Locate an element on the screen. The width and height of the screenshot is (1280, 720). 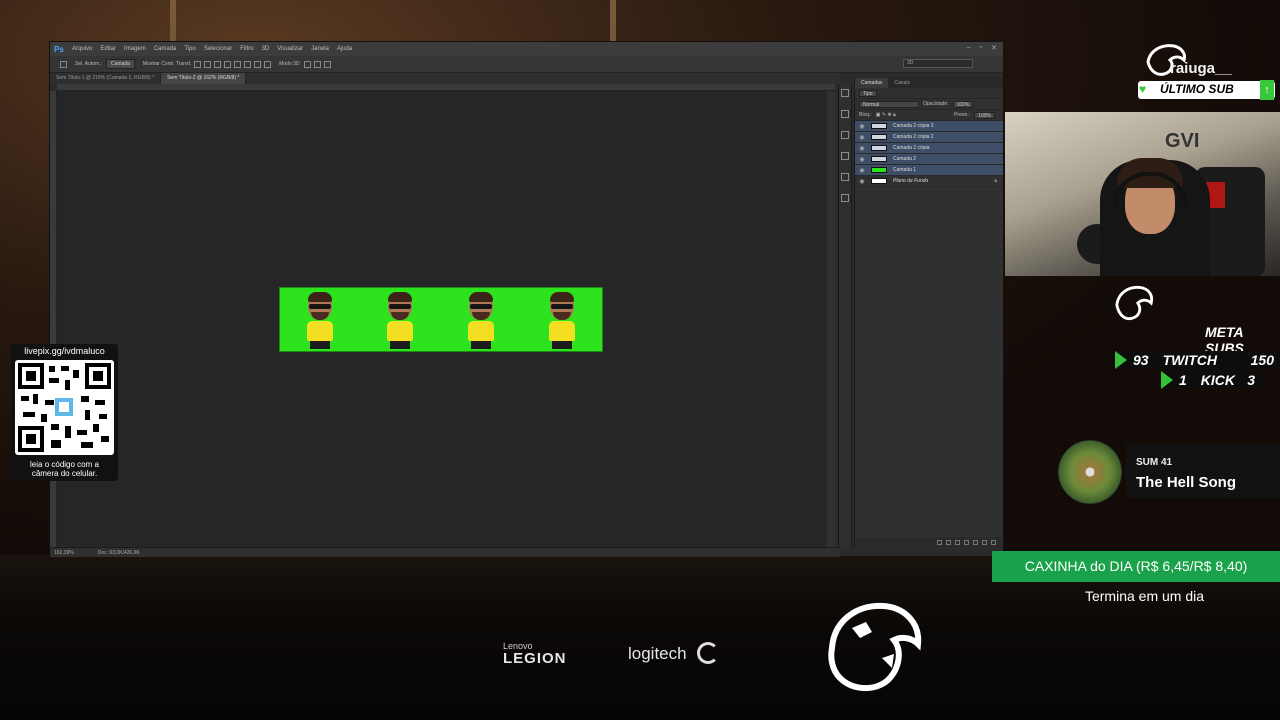
maximize-icon: ▫ is located at coordinates (981, 48).